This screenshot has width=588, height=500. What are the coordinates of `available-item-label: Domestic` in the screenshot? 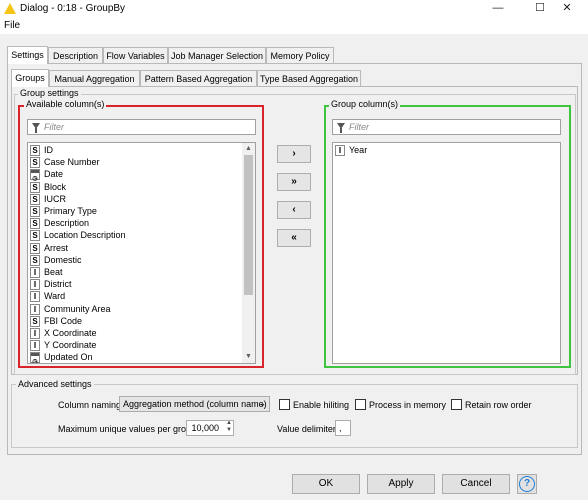 It's located at (63, 259).